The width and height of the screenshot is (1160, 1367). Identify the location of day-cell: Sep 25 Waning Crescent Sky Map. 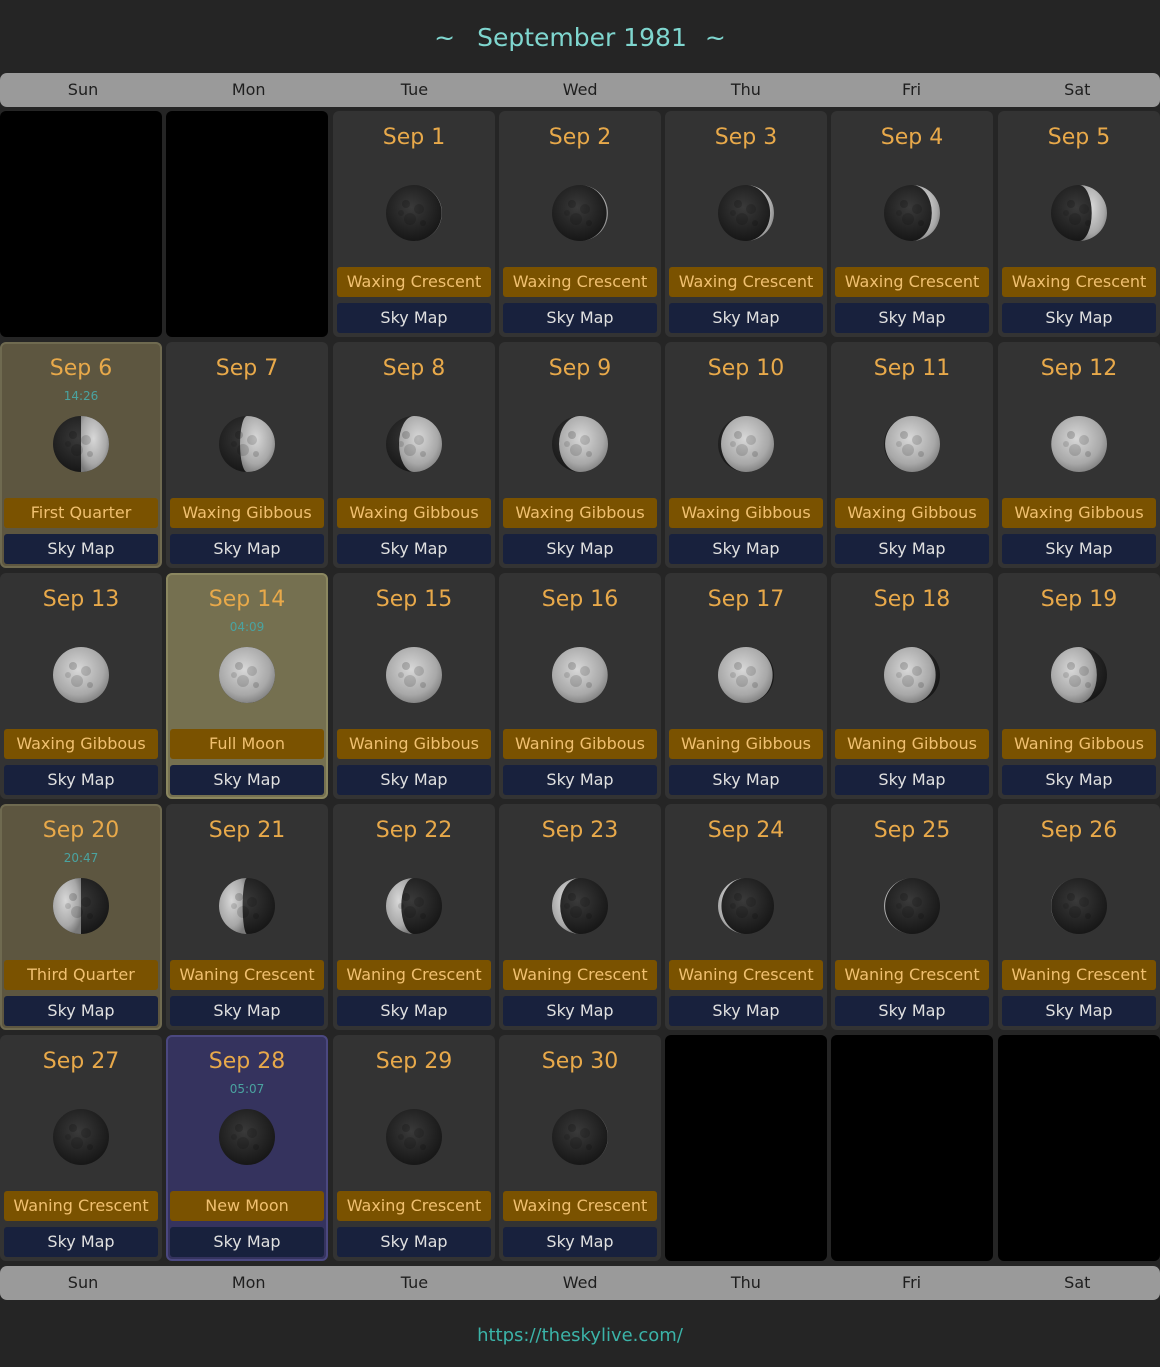
(912, 917).